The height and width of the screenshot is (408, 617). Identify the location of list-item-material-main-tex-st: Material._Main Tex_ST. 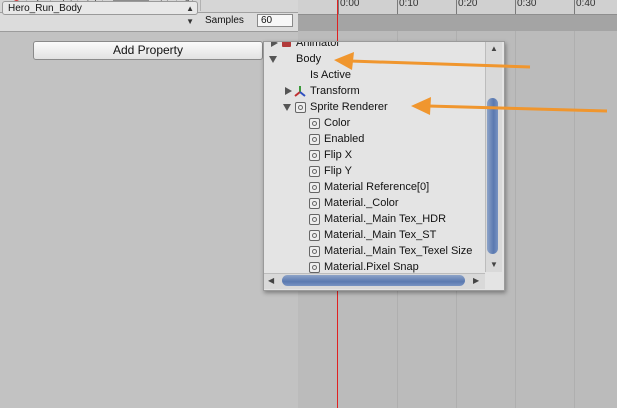
(375, 235).